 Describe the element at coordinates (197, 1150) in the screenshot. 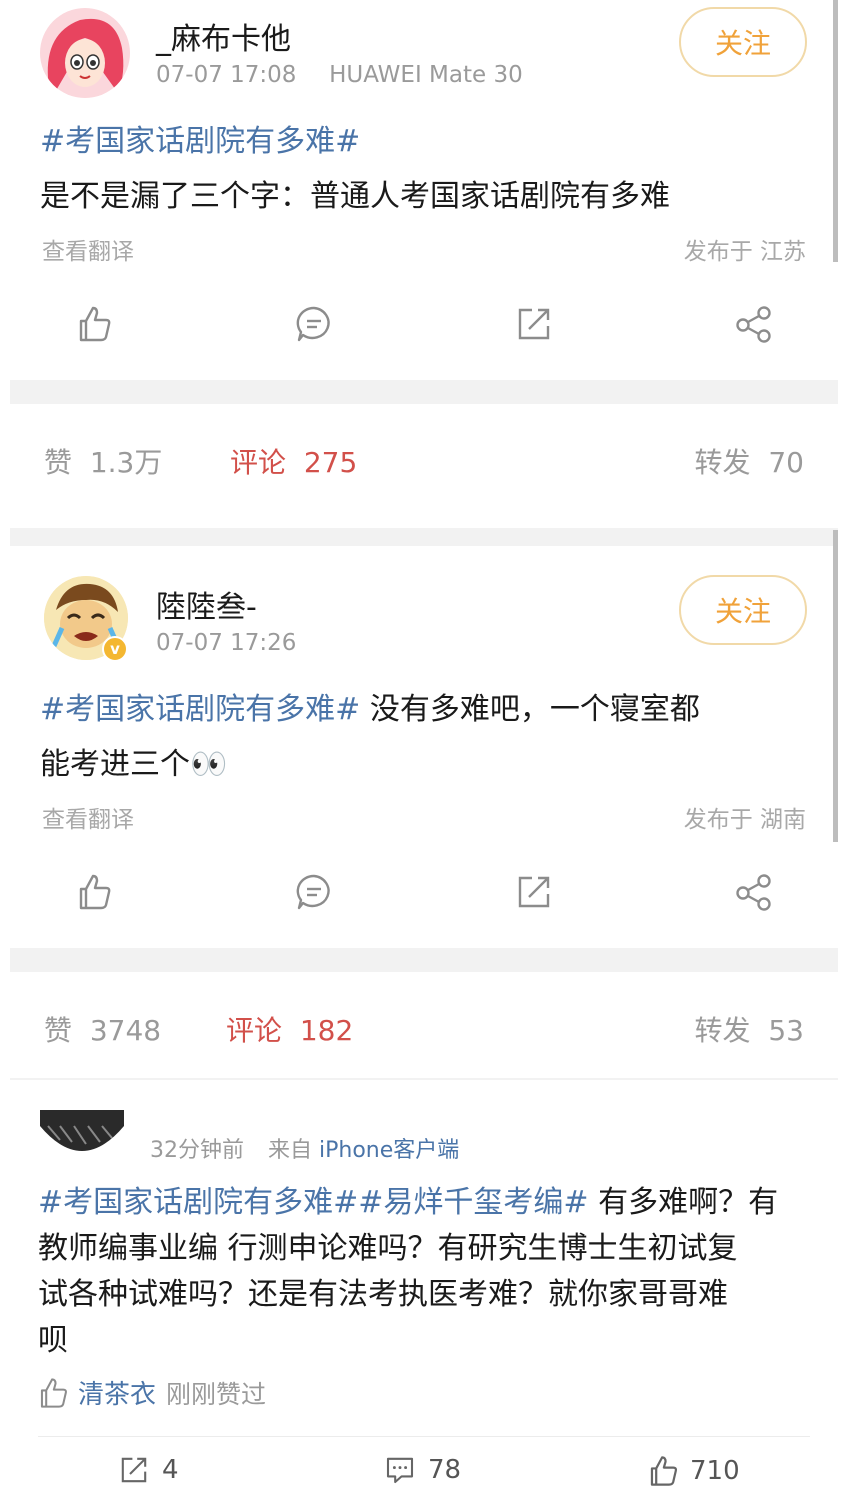

I see `post-time: 32分钟前` at that location.